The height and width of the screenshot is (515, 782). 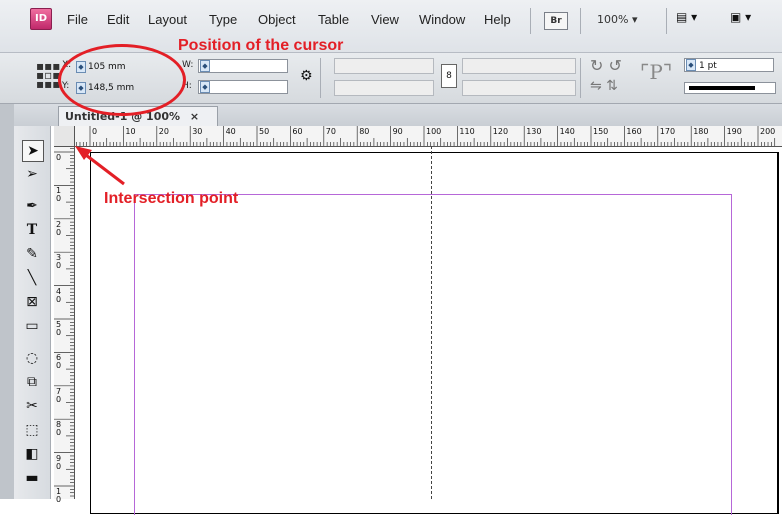 What do you see at coordinates (297, 131) in the screenshot?
I see `ruler-h-tick-label: 60` at bounding box center [297, 131].